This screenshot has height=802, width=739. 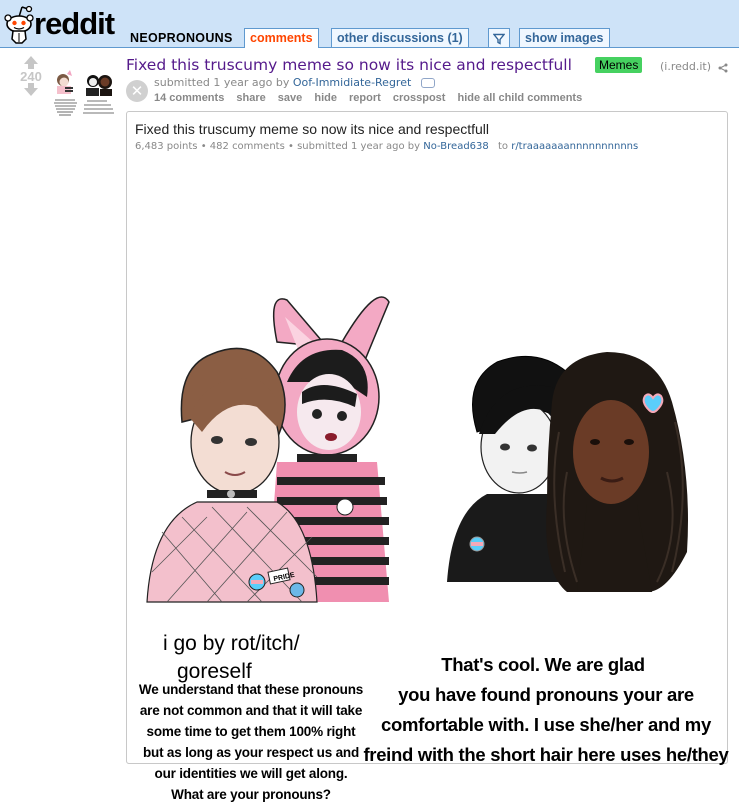 I want to click on meme-left-response-line: are not common and that it will take, so click(x=251, y=710).